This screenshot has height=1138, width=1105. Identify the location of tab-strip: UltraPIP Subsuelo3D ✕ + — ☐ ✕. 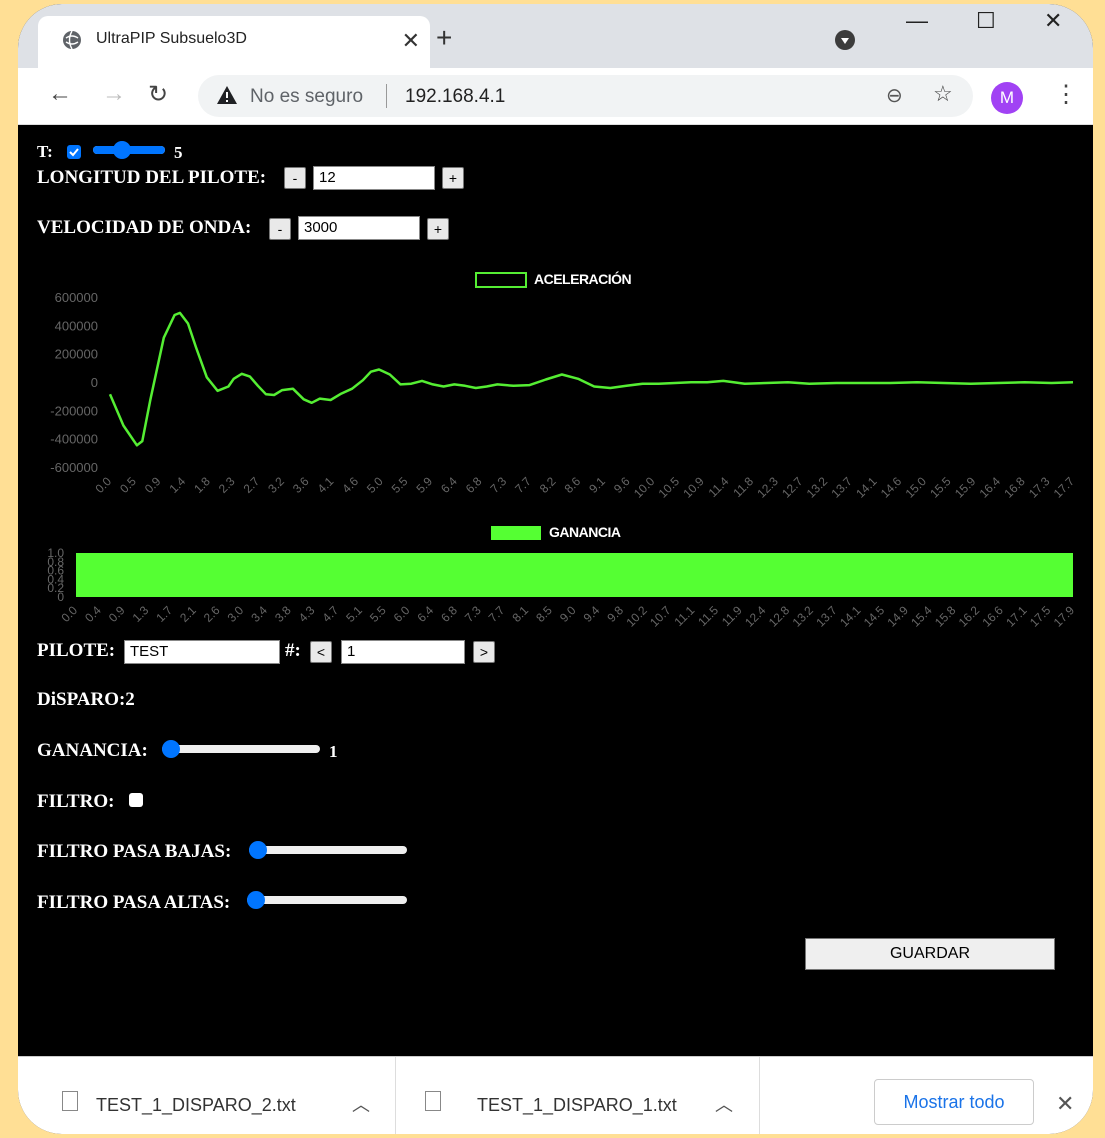
(555, 36).